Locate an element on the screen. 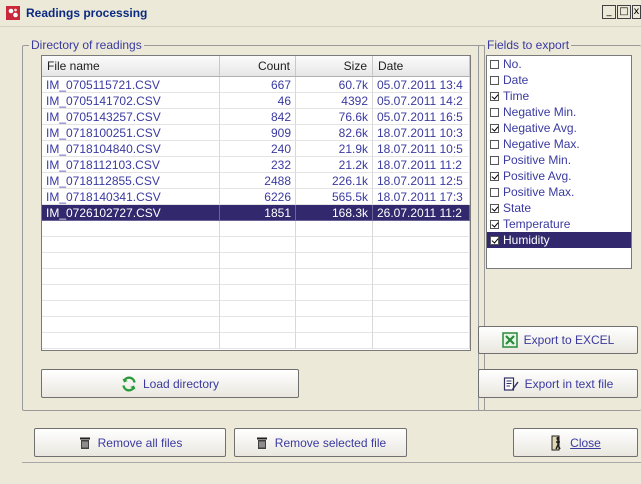 The image size is (641, 484). close-icon: x is located at coordinates (636, 11).